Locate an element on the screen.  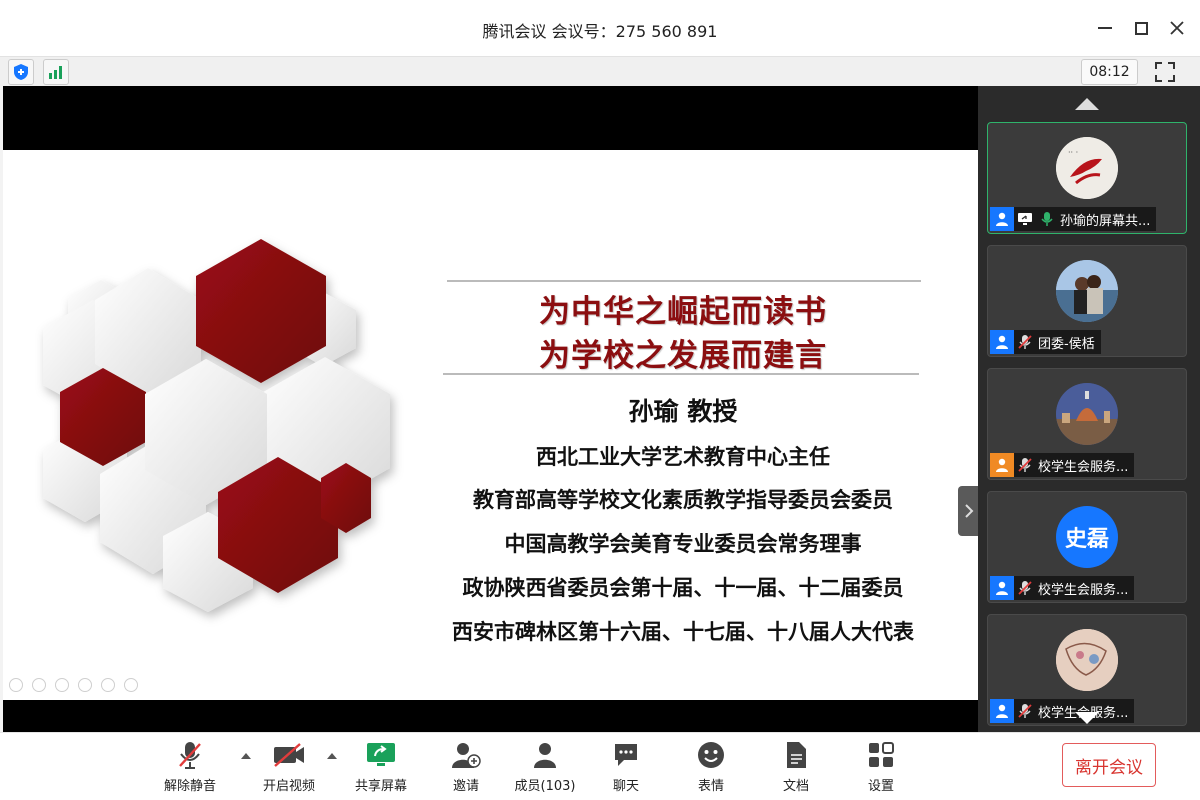
settings-label: 设置 is located at coordinates (880, 786).